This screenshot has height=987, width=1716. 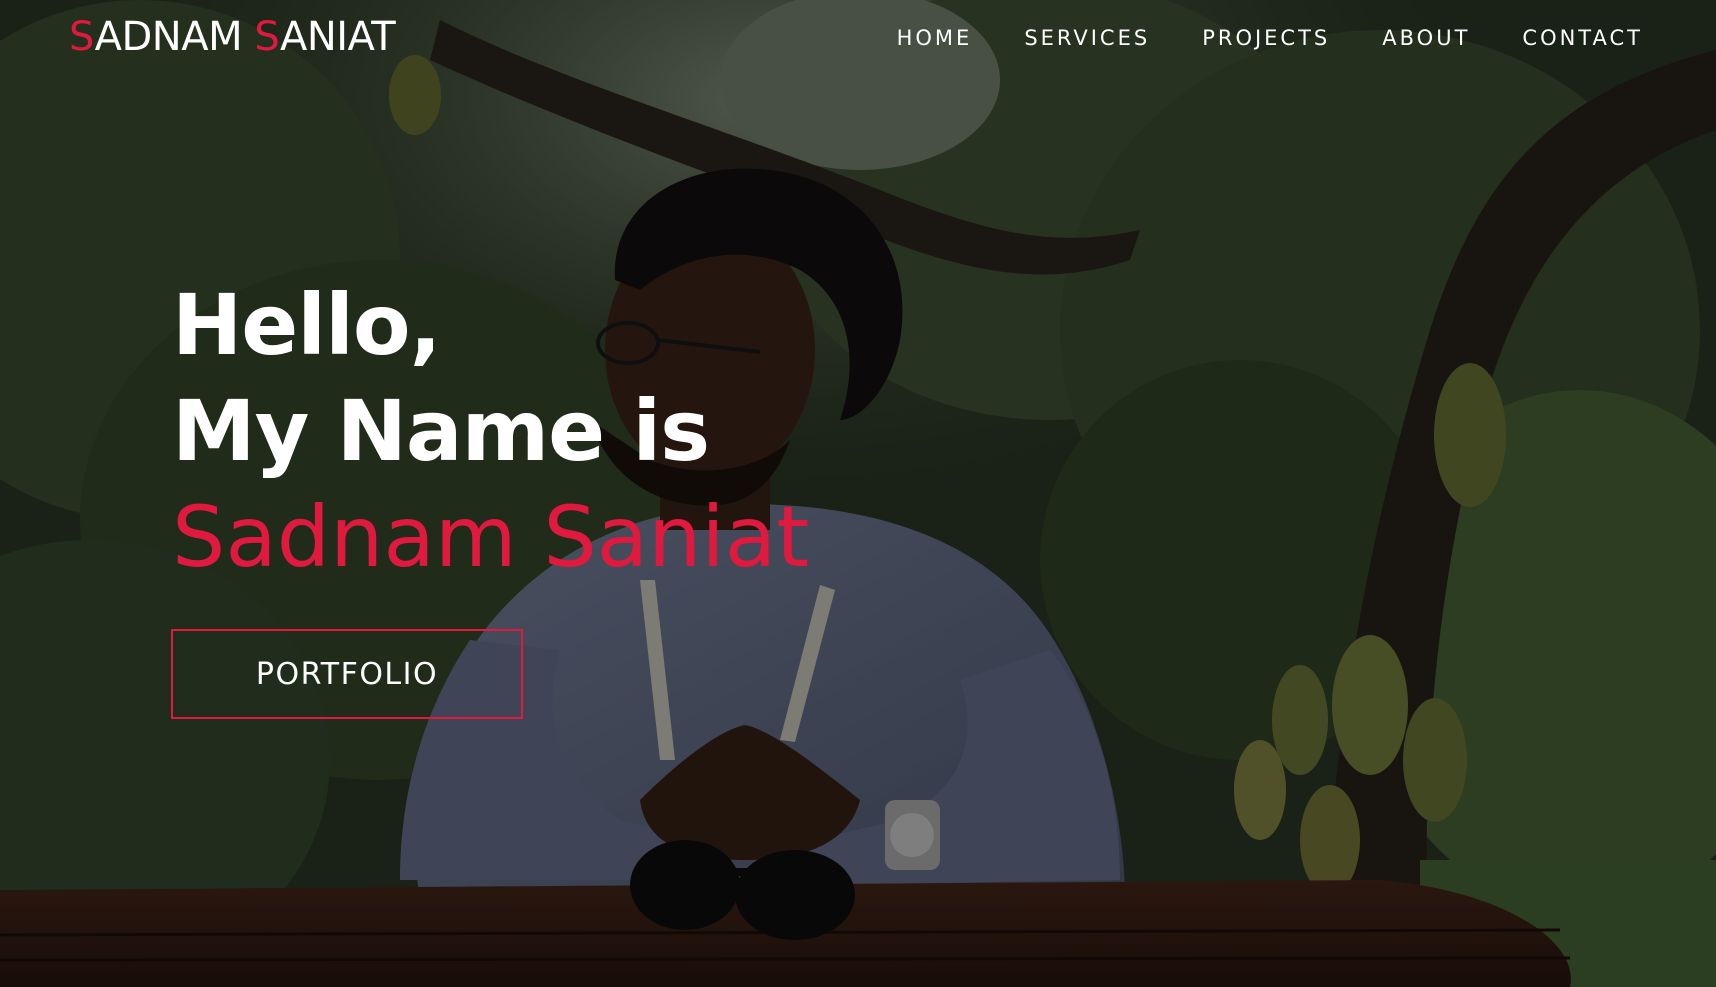 I want to click on brand-name-1: ADNAM, so click(x=174, y=37).